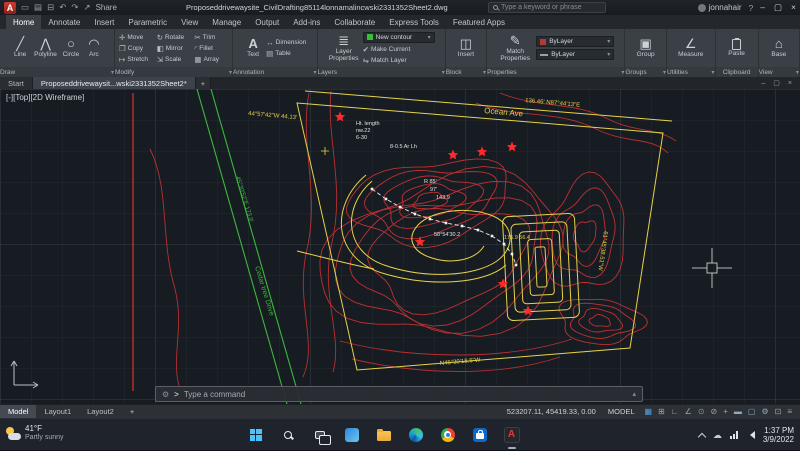 Image resolution: width=800 pixels, height=451 pixels. Describe the element at coordinates (575, 41) in the screenshot. I see `object-color-dropdown: ByLayer ▾` at that location.